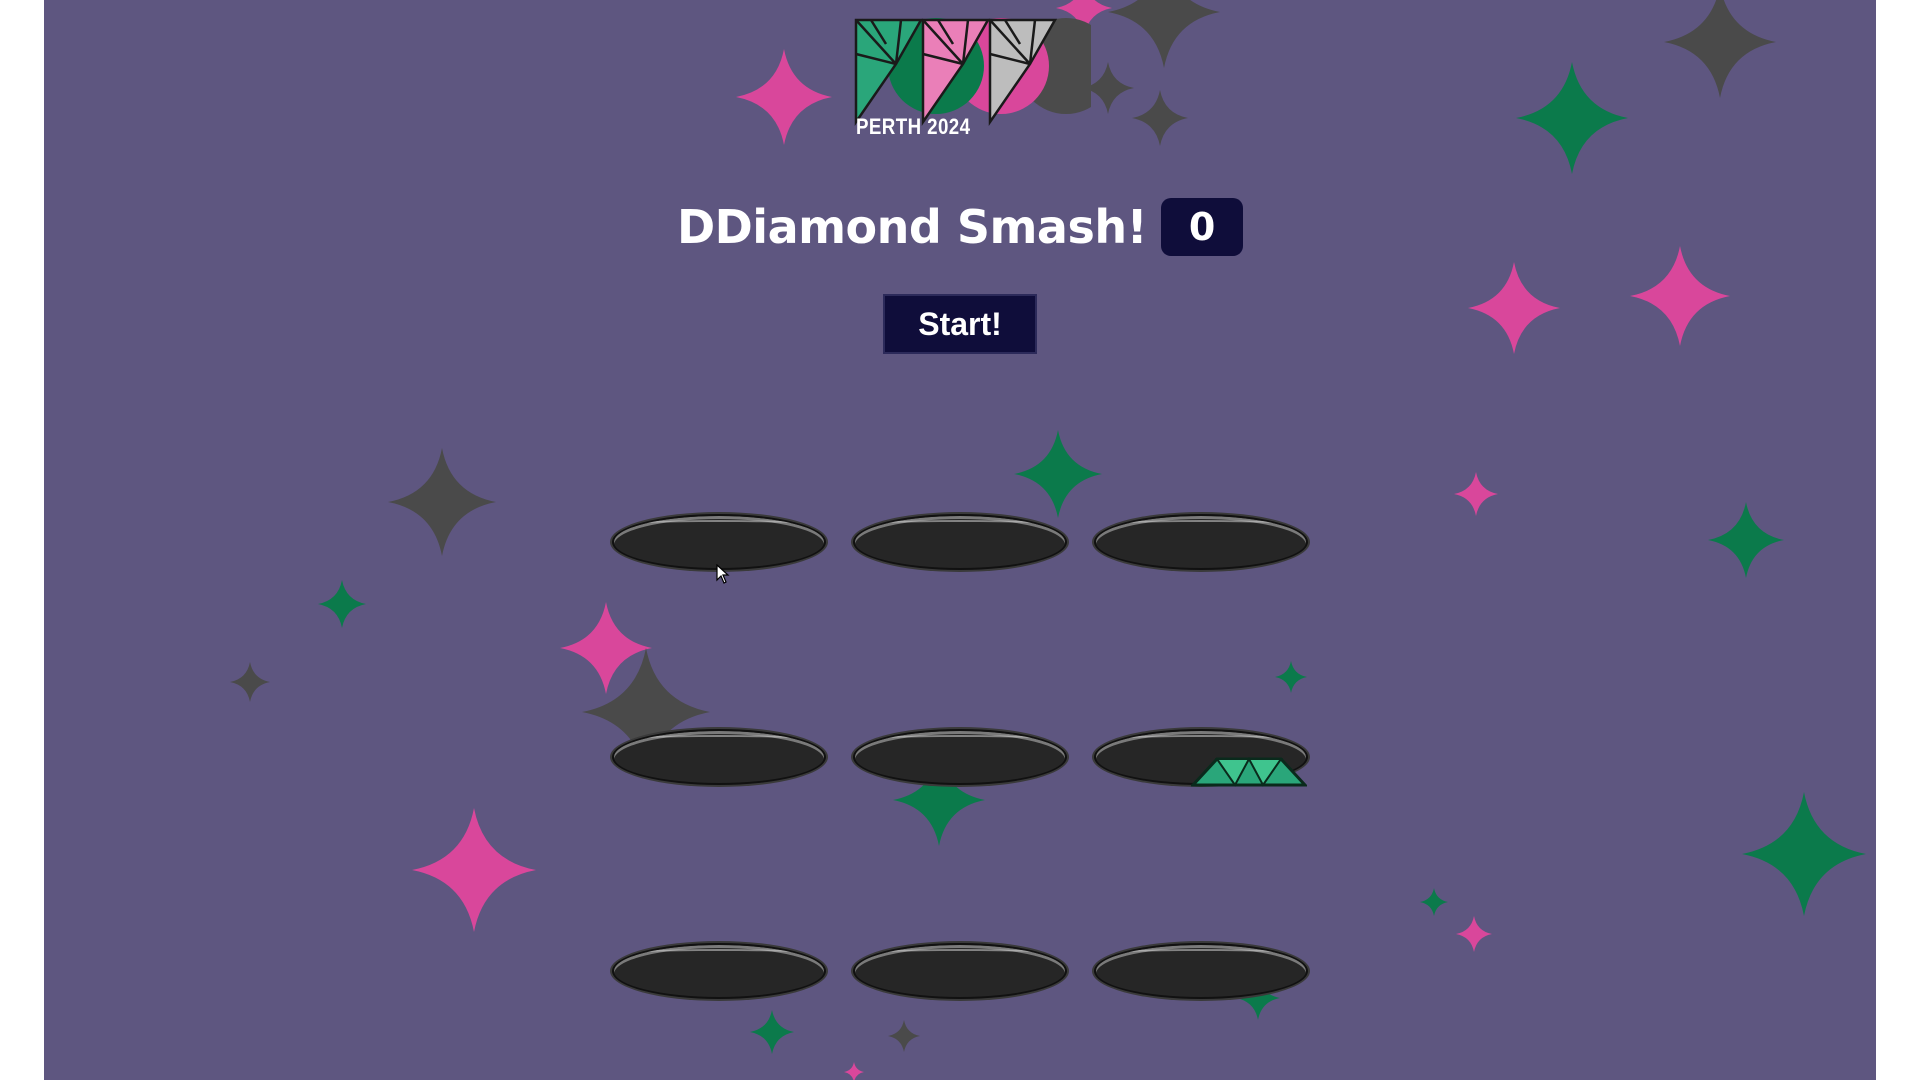  I want to click on hole-r3-c3, so click(1201, 971).